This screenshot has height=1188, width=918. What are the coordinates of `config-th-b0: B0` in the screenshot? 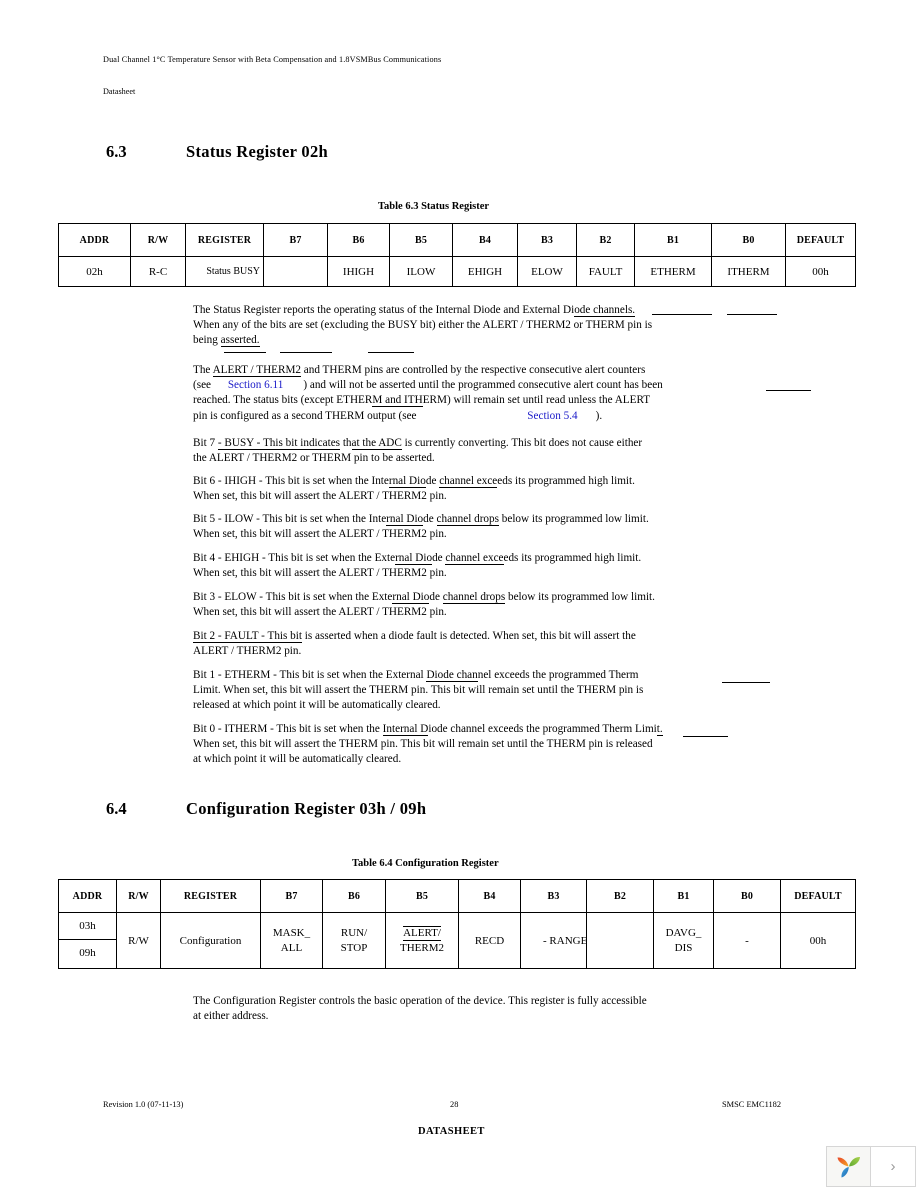 It's located at (747, 896).